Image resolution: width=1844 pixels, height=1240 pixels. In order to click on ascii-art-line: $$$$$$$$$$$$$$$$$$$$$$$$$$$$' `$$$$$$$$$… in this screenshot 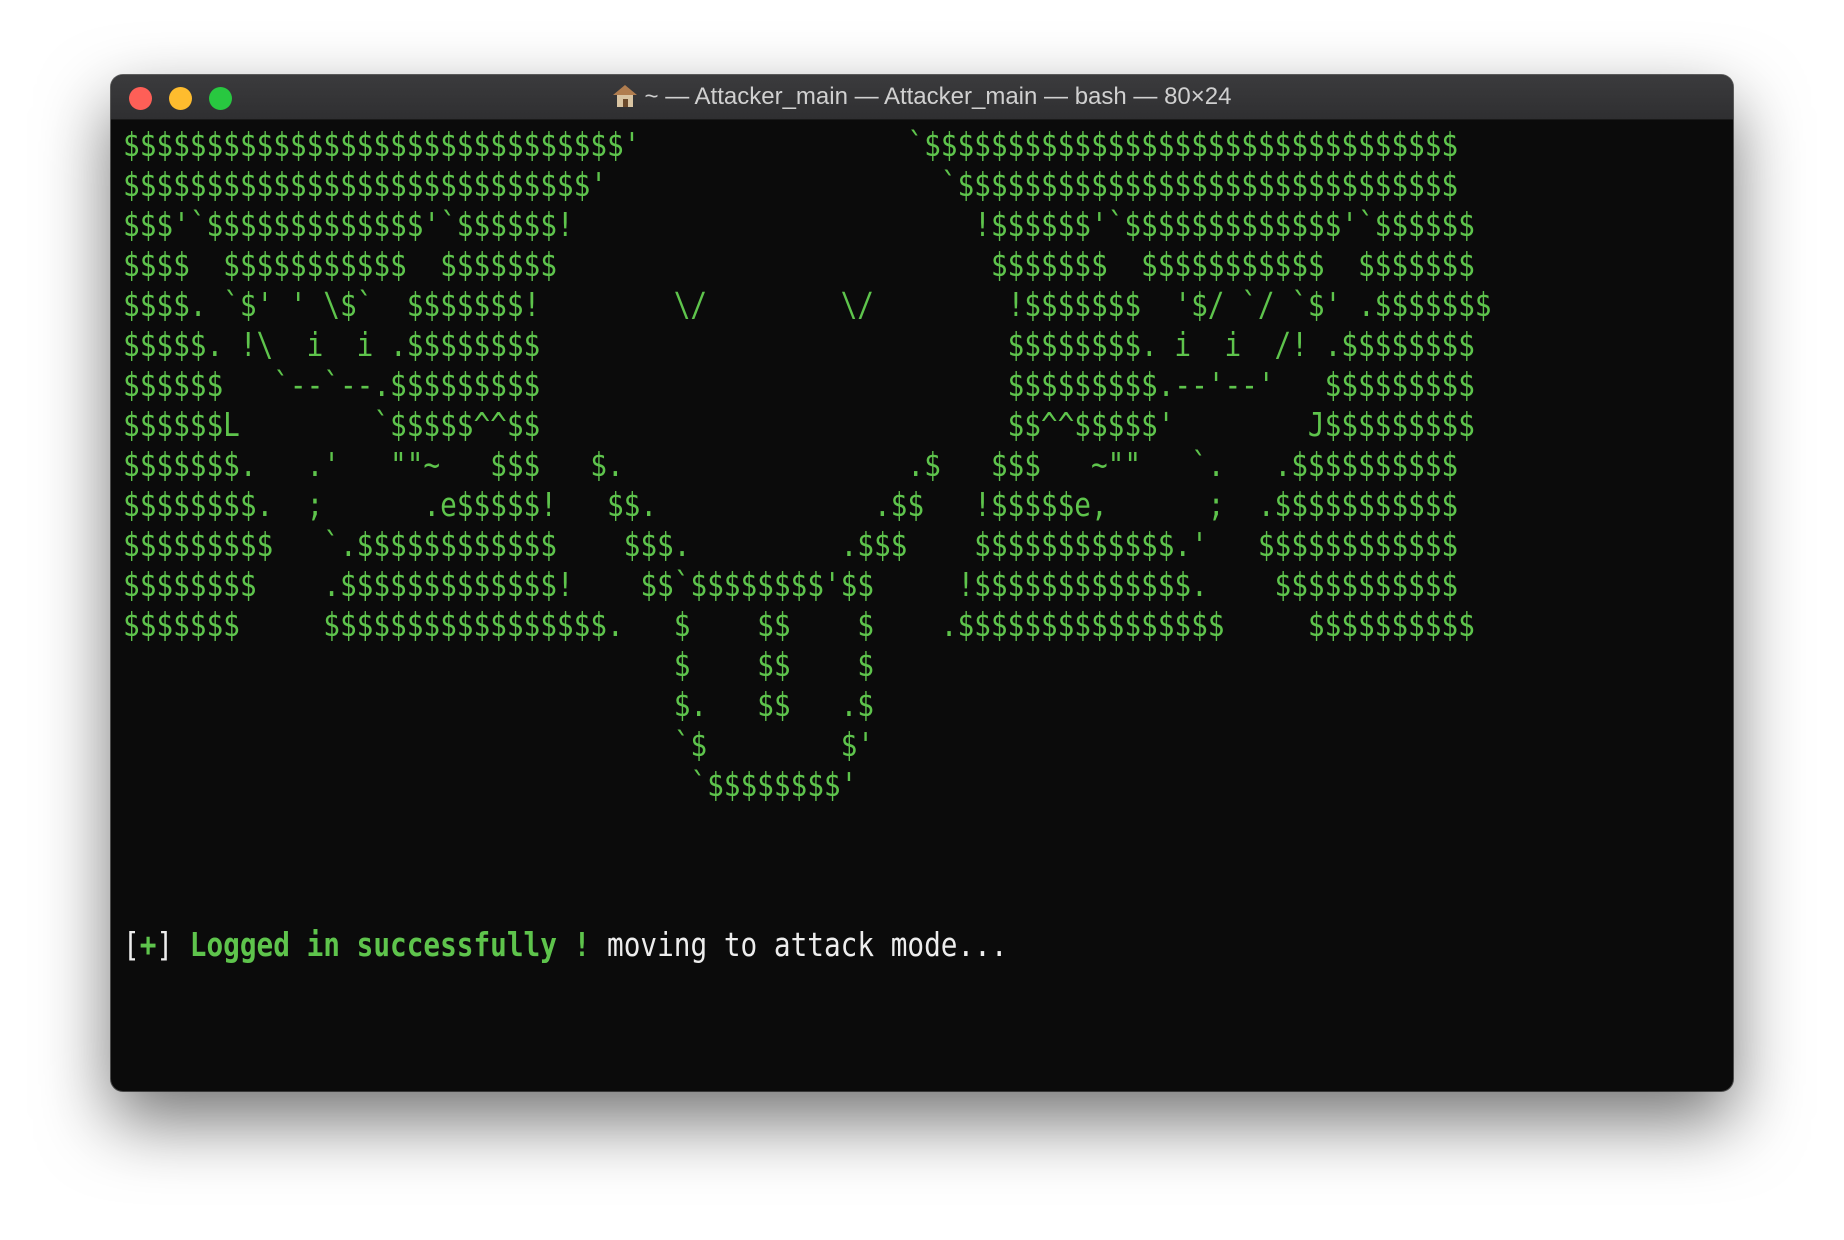, I will do `click(791, 184)`.